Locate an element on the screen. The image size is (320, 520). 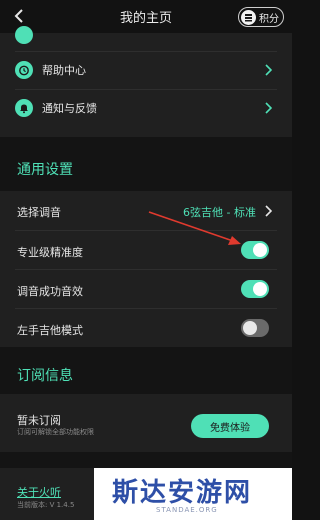
success-sound-toggle is located at coordinates (255, 289).